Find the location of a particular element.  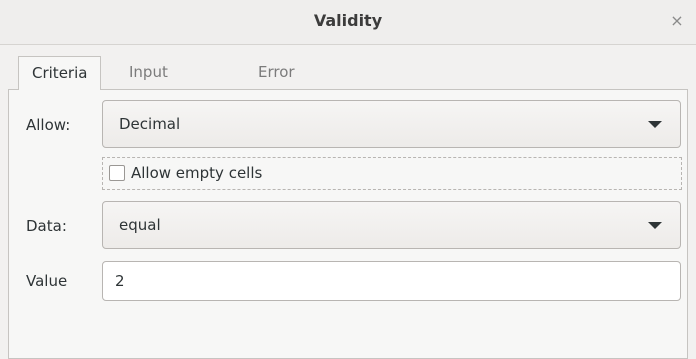

title-bar: Validity × is located at coordinates (348, 22).